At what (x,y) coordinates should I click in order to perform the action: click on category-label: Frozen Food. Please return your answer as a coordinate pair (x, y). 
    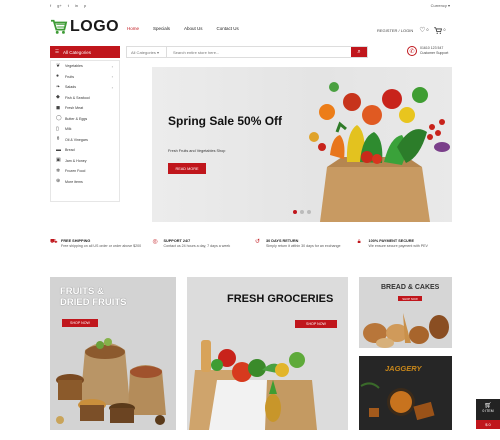
    Looking at the image, I should click on (75, 171).